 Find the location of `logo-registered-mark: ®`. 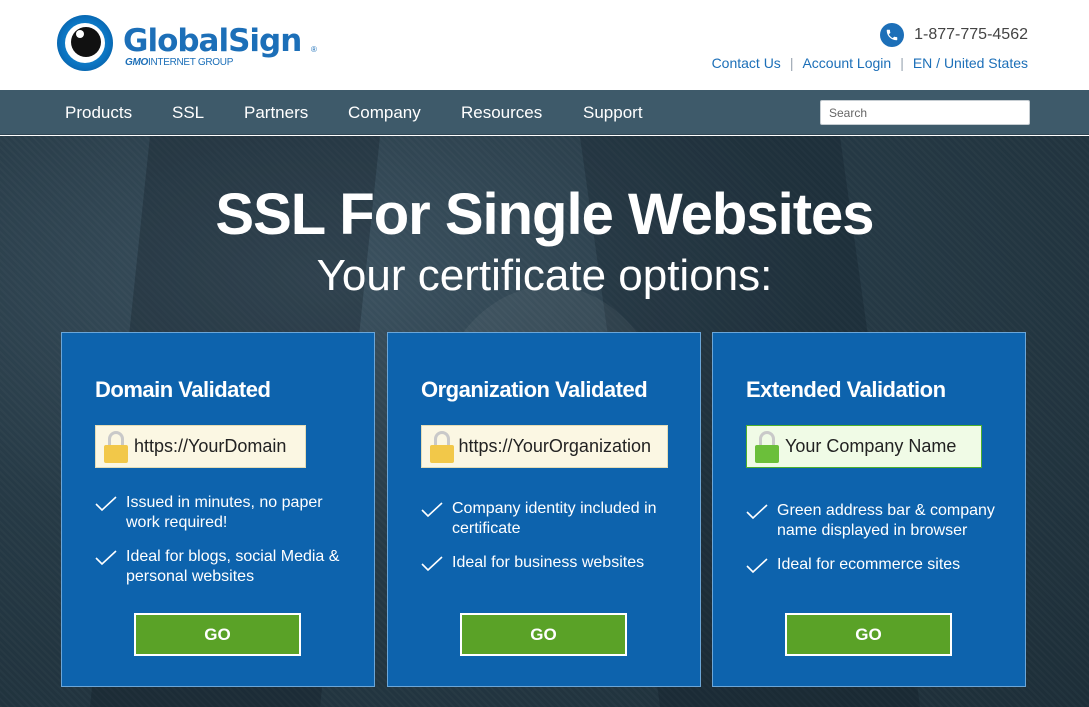

logo-registered-mark: ® is located at coordinates (314, 49).